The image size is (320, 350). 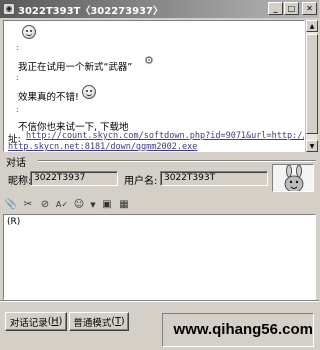 I want to click on minimize-button: _, so click(x=275, y=8).